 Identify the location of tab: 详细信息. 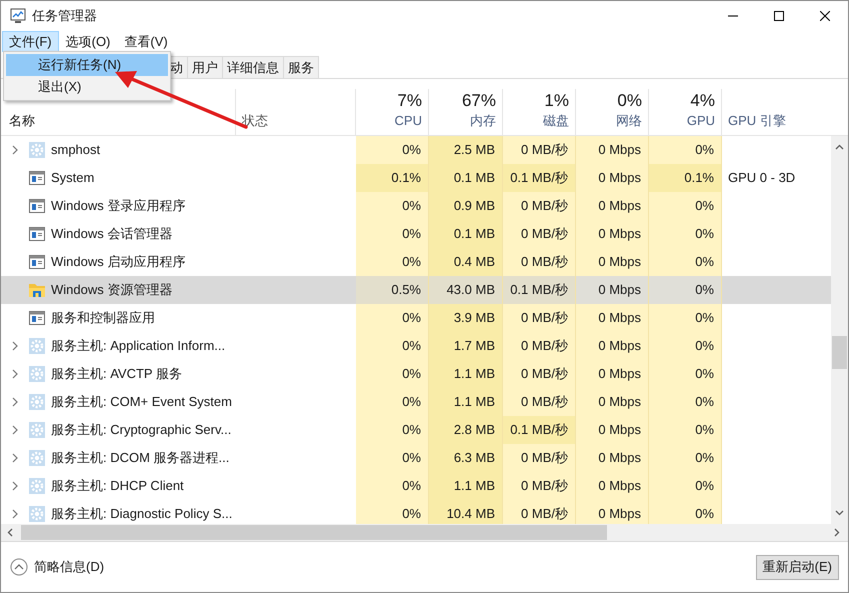
(253, 67).